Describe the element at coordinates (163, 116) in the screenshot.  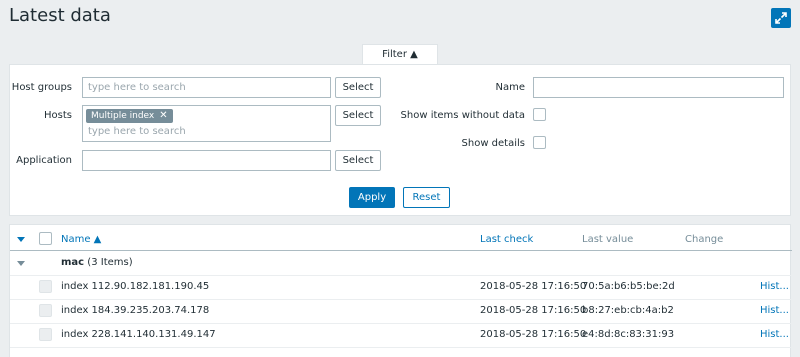
I see `remove-chip-icon: ✕` at that location.